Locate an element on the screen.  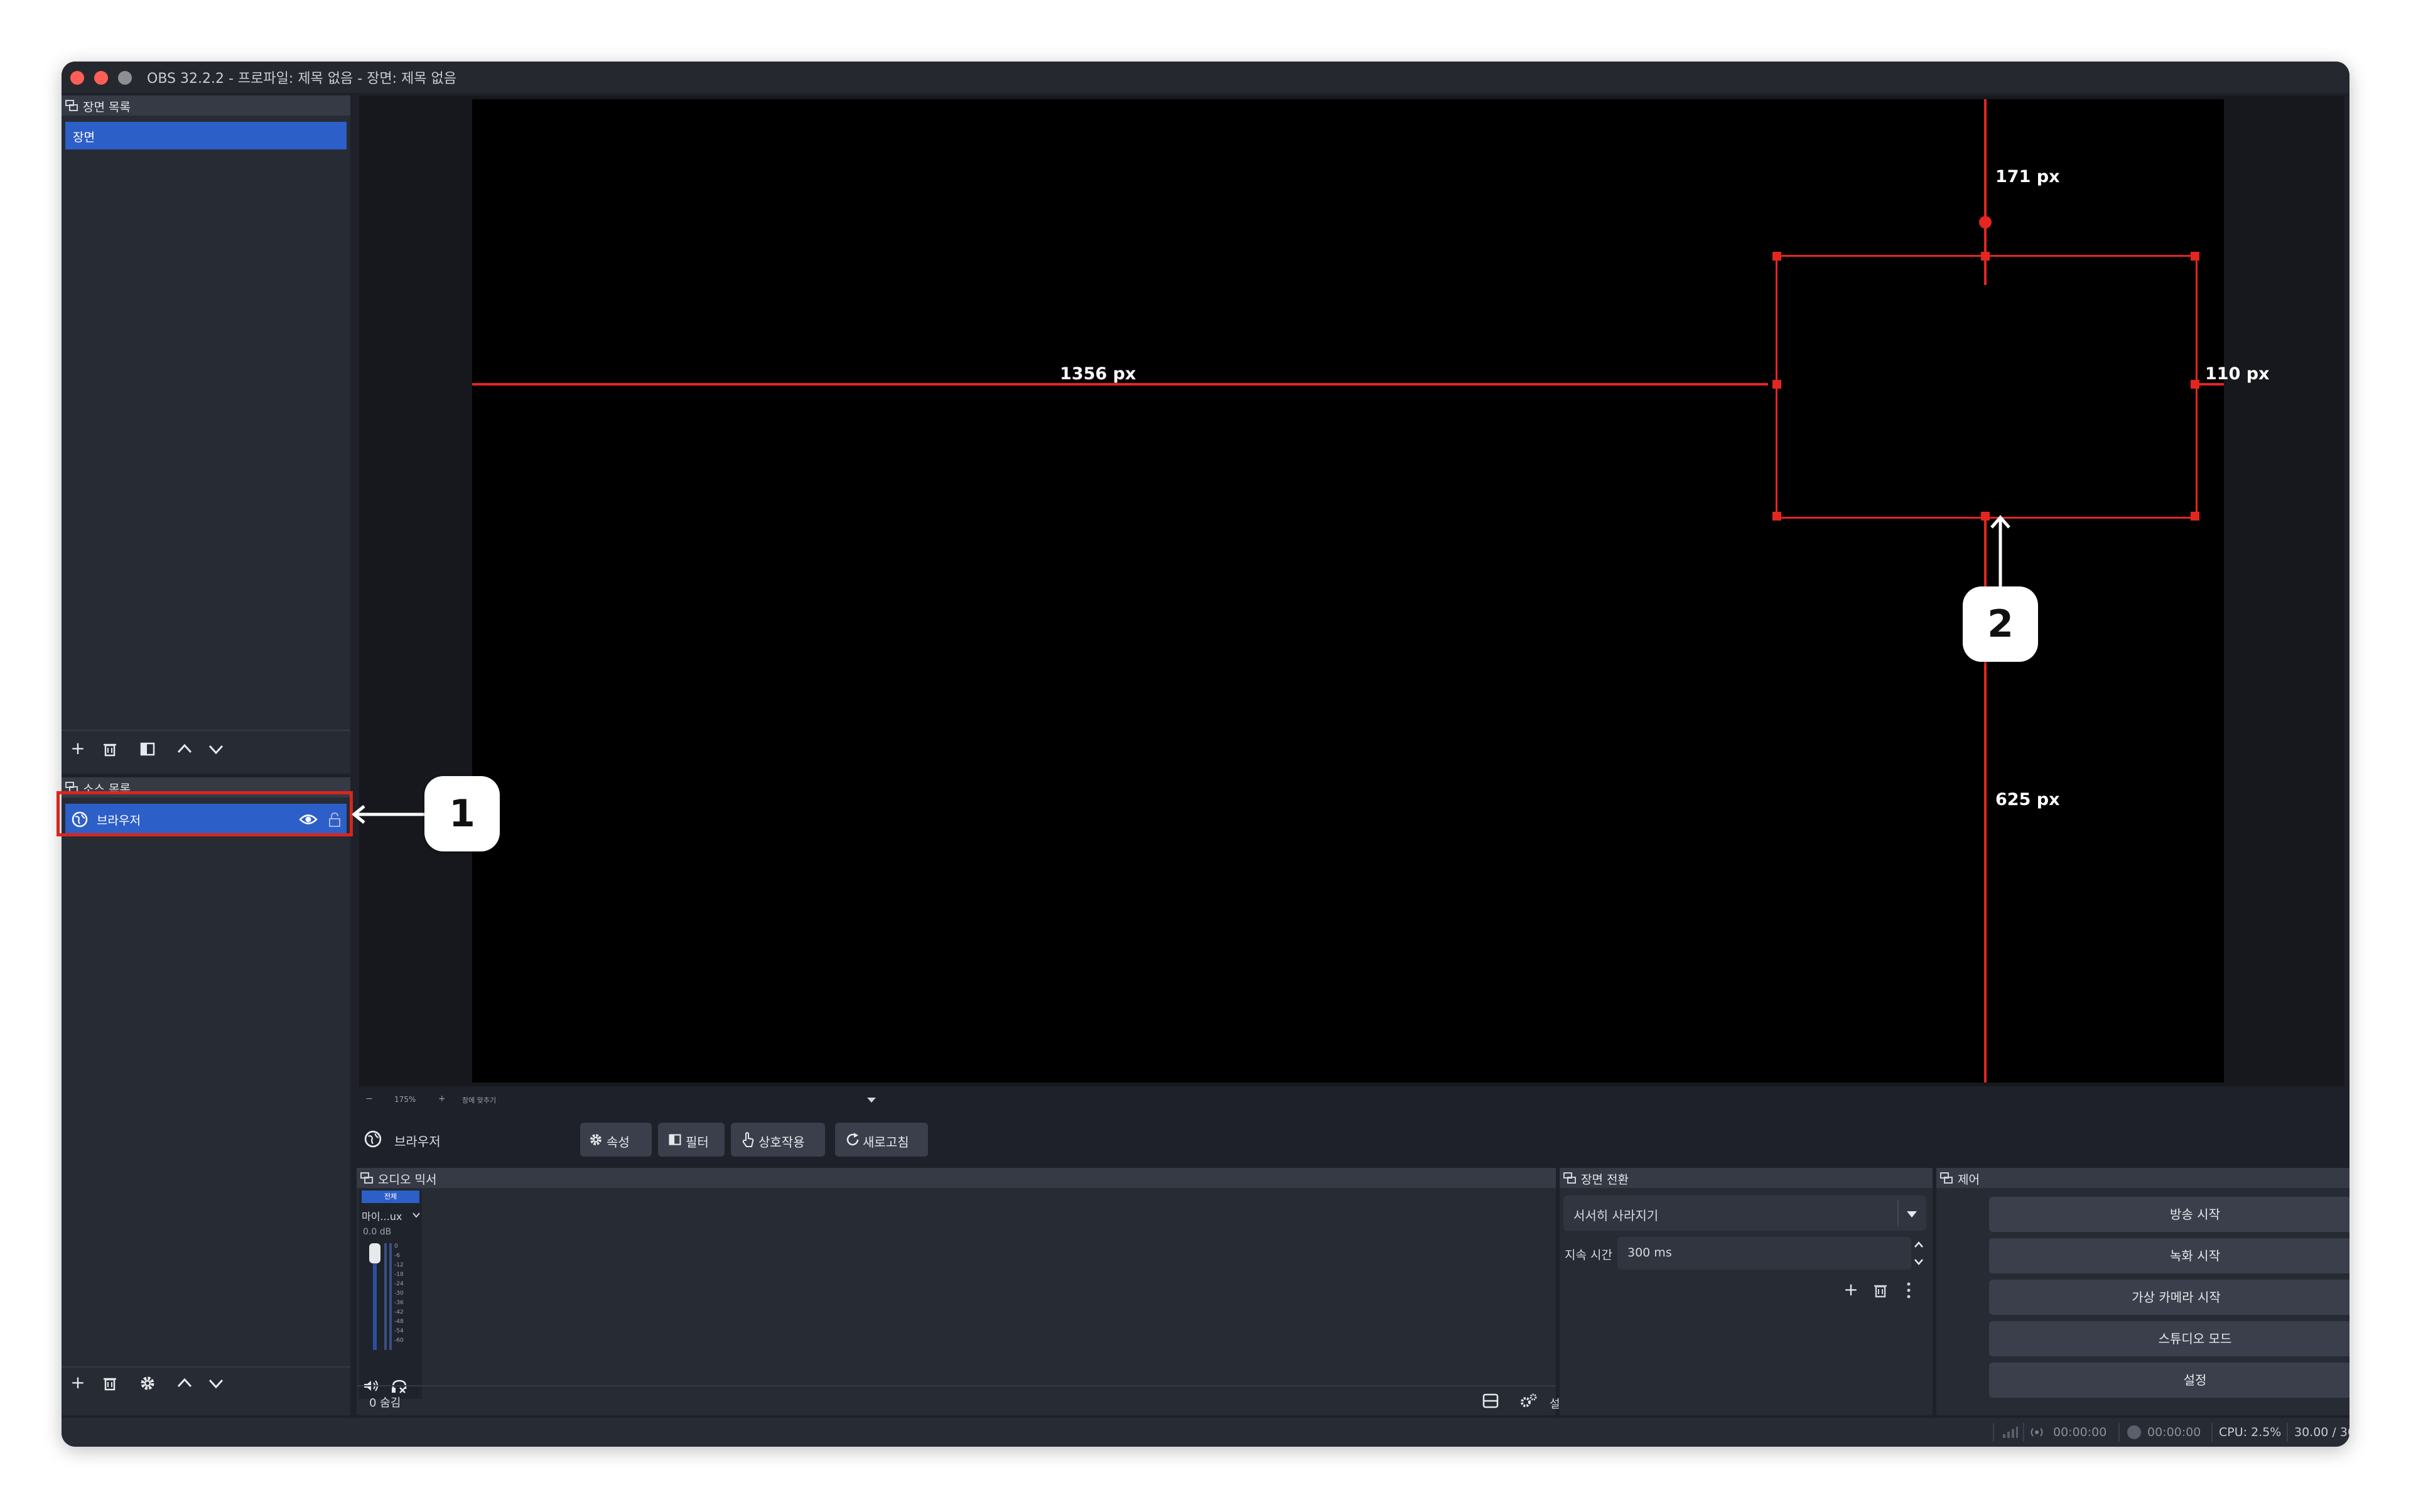
volume-slider-handle is located at coordinates (374, 1253).